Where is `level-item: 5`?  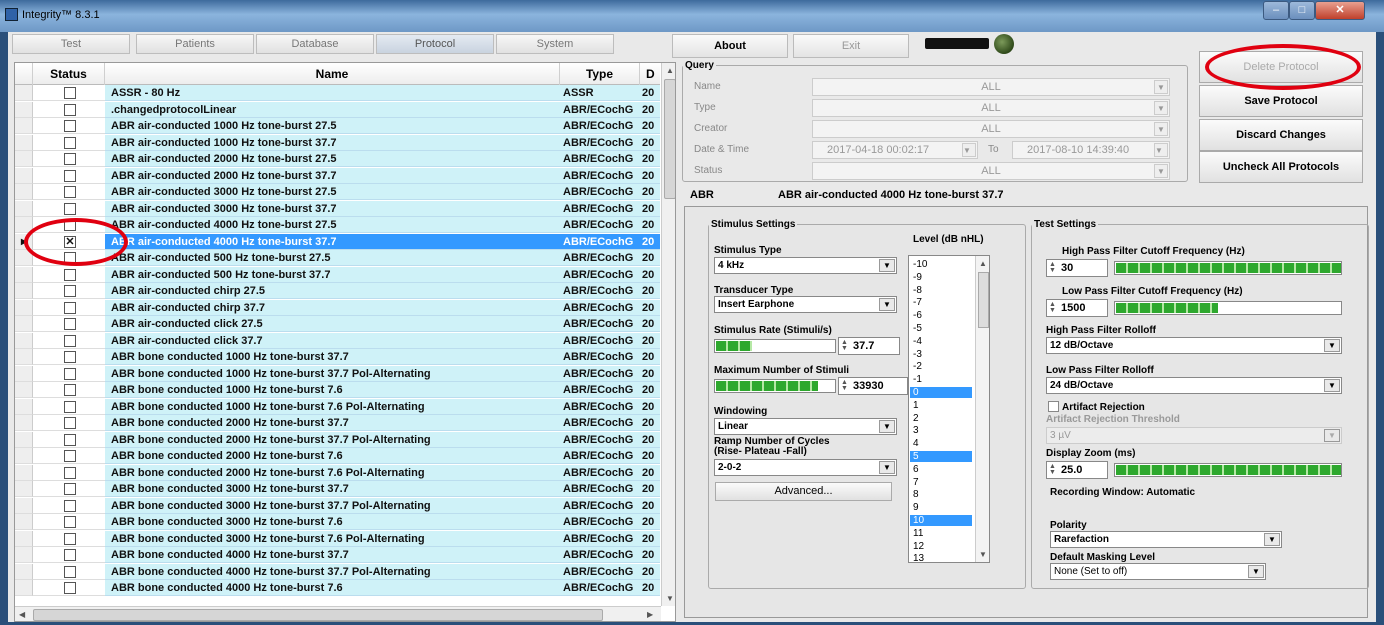
level-item: 5 is located at coordinates (941, 456).